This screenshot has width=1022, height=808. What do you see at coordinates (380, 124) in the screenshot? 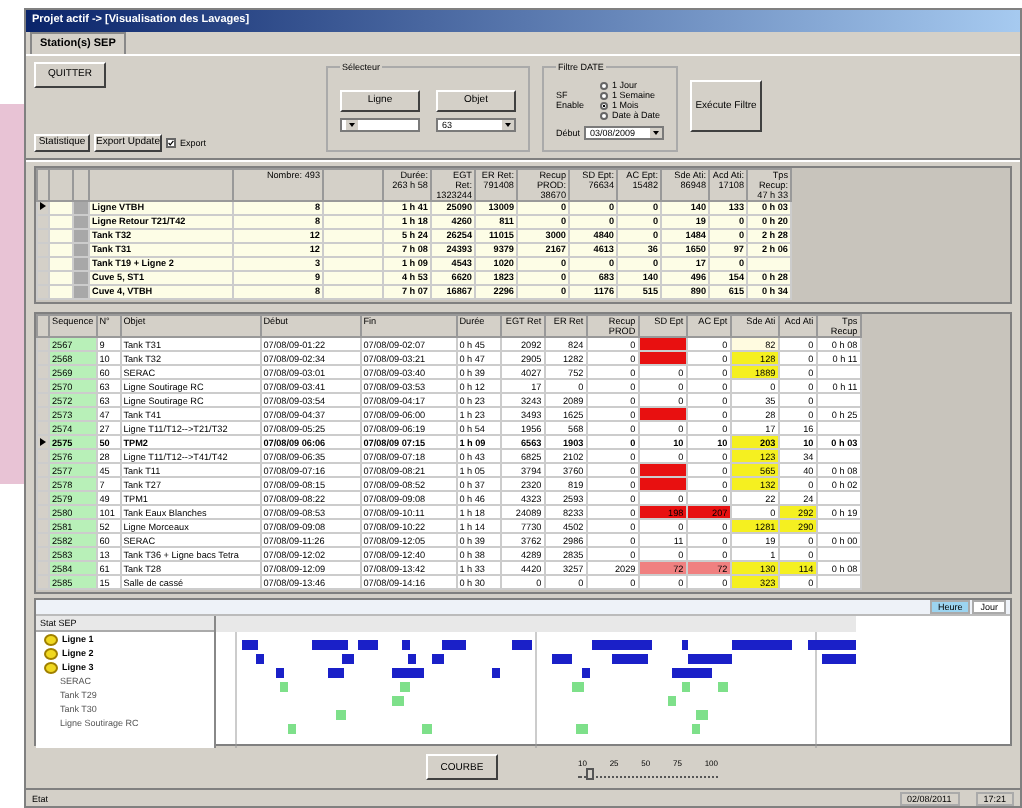
I see `combo-box` at bounding box center [380, 124].